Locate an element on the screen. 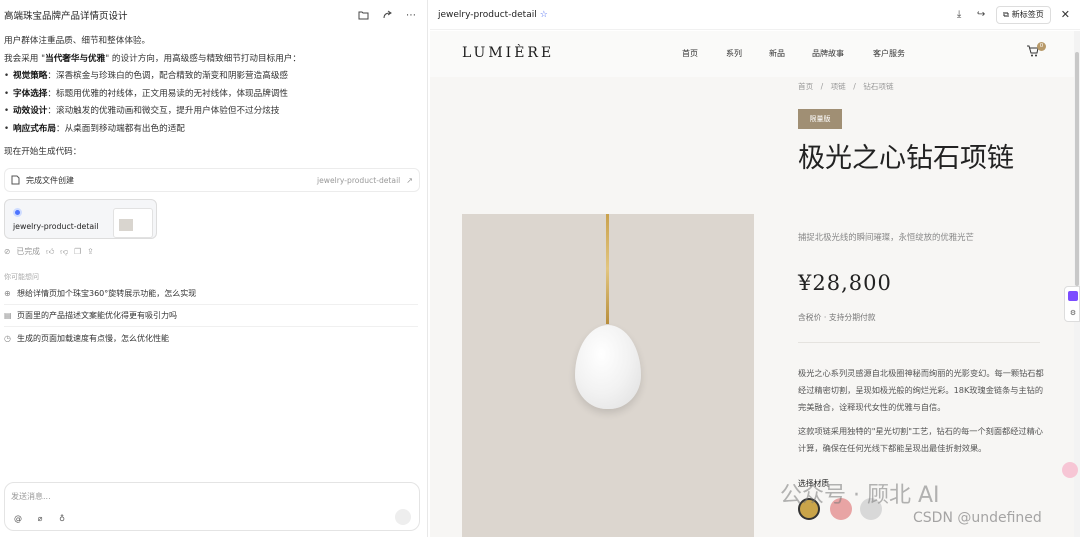  list-item: 响应式布局：从桌面到移动端都有出色的适配 is located at coordinates (211, 130).